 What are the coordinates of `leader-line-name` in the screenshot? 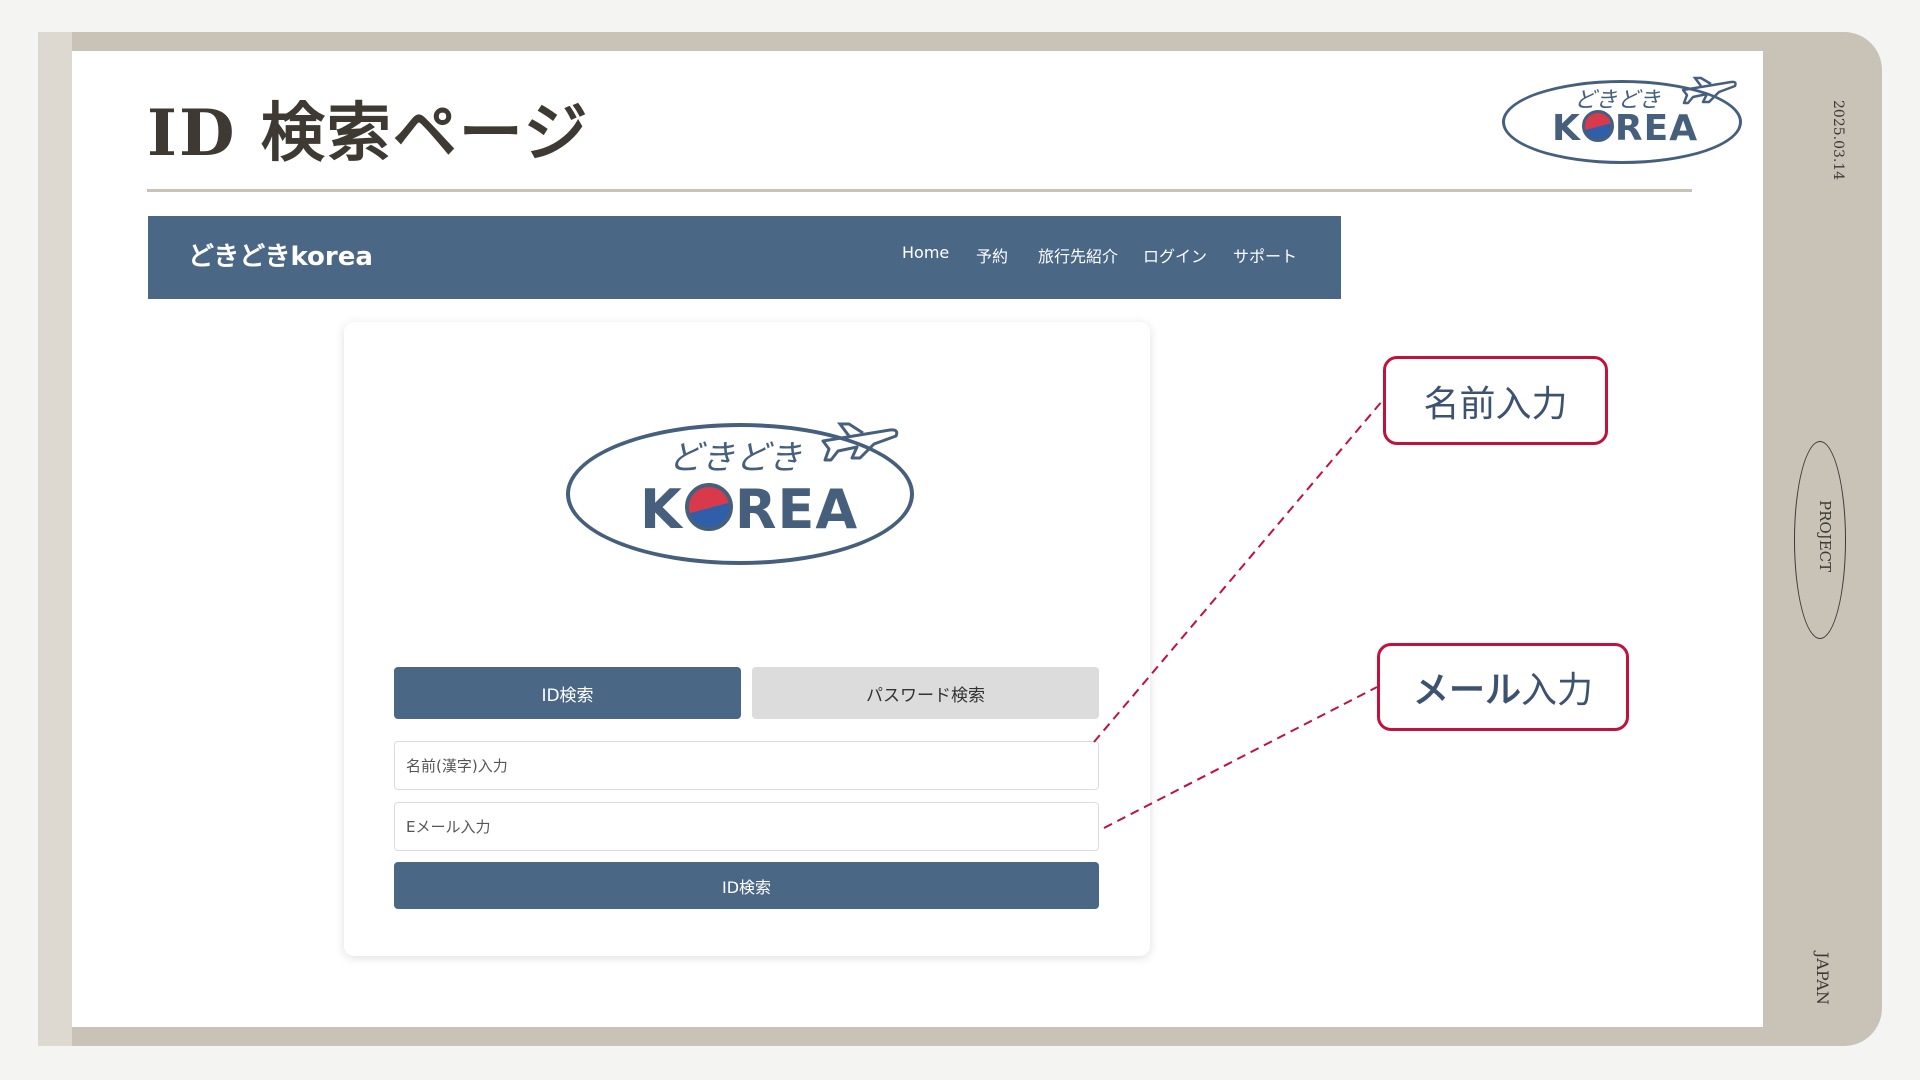 It's located at (1238, 571).